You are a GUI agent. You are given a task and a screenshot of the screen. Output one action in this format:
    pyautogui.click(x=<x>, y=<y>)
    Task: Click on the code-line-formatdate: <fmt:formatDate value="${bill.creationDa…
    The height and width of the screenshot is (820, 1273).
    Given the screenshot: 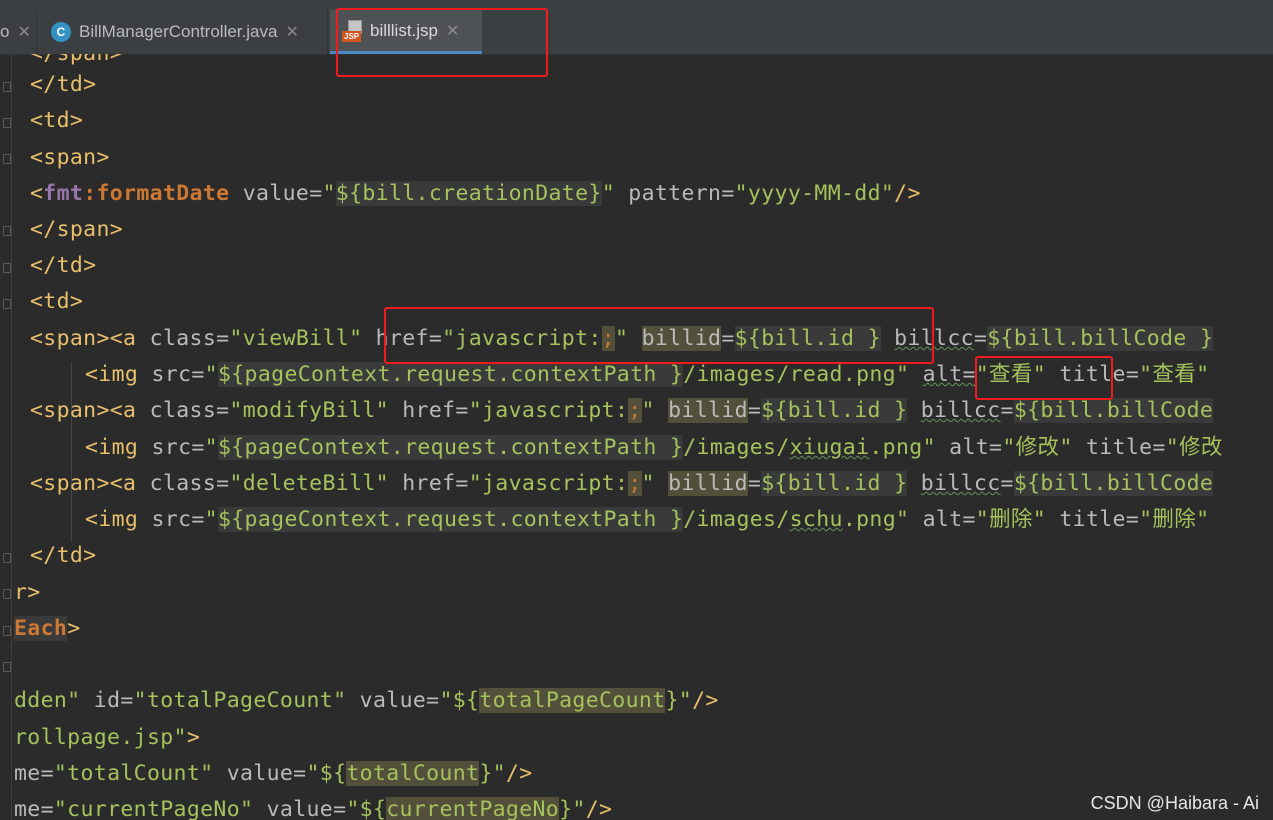 What is the action you would take?
    pyautogui.click(x=475, y=193)
    